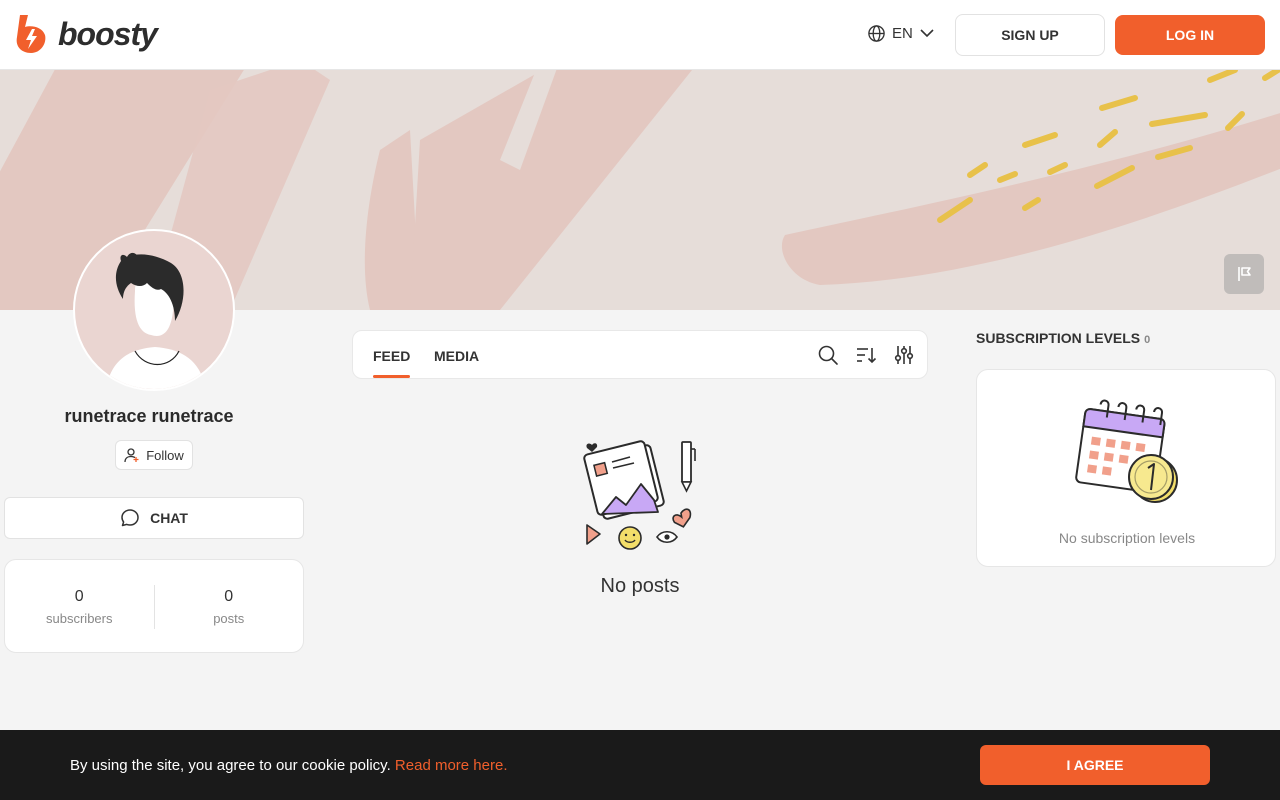  What do you see at coordinates (927, 33) in the screenshot?
I see `chevron-down-icon` at bounding box center [927, 33].